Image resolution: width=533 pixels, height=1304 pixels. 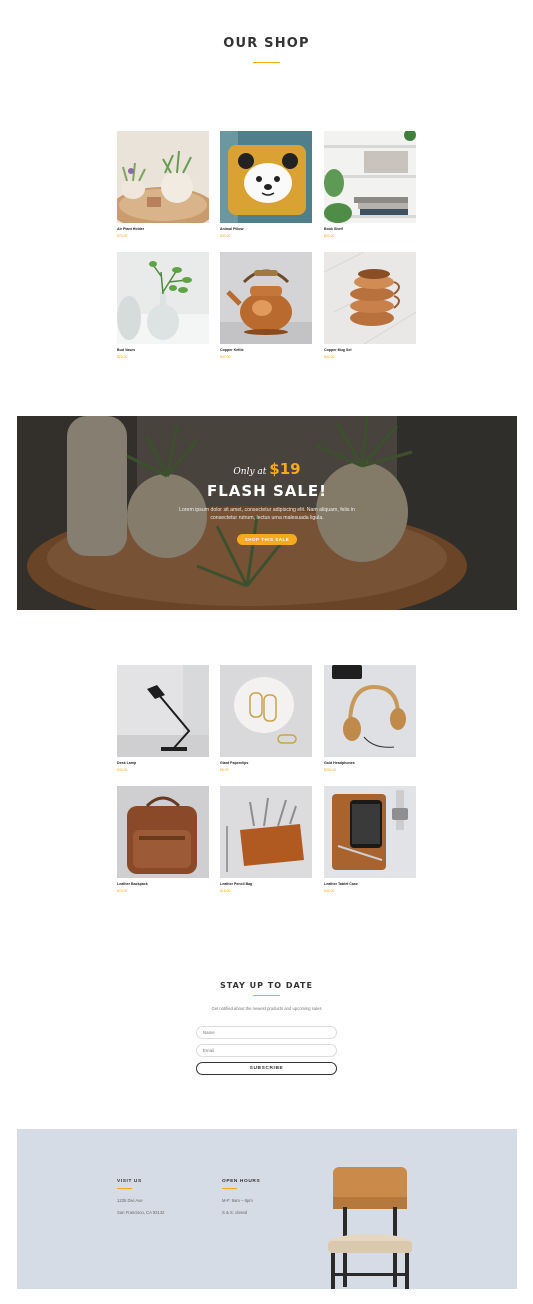 What do you see at coordinates (339, 763) in the screenshot?
I see `product-name: Gold Headphones` at bounding box center [339, 763].